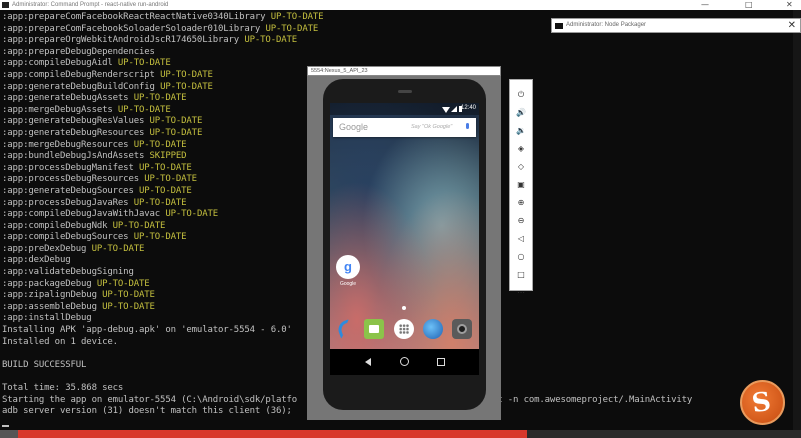 The width and height of the screenshot is (801, 438). I want to click on rotate-left-icon: ◈, so click(521, 149).